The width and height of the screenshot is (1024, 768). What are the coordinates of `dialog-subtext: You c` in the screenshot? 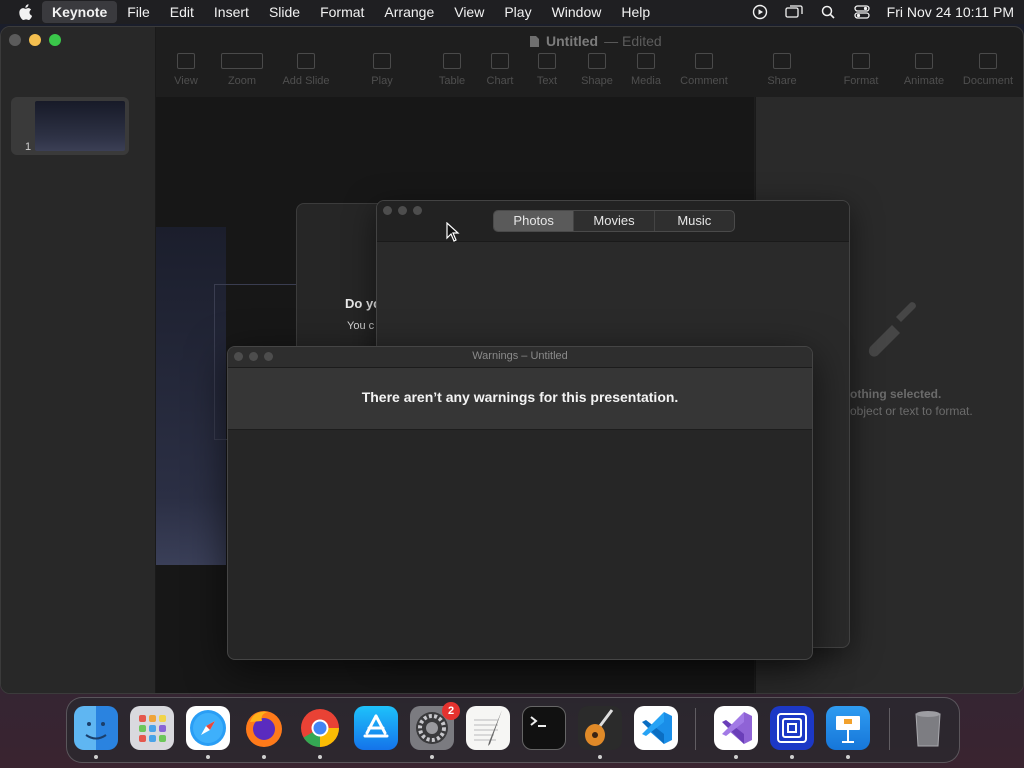 It's located at (361, 326).